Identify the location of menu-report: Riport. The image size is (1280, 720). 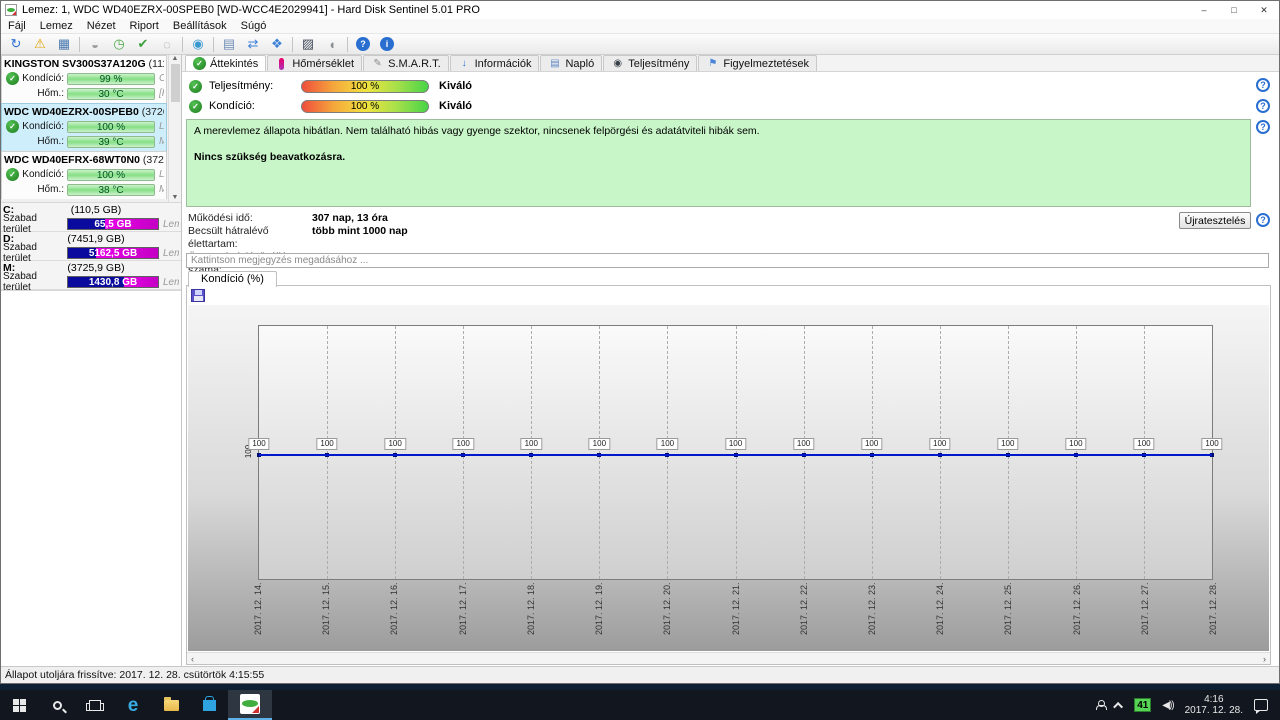
(144, 26).